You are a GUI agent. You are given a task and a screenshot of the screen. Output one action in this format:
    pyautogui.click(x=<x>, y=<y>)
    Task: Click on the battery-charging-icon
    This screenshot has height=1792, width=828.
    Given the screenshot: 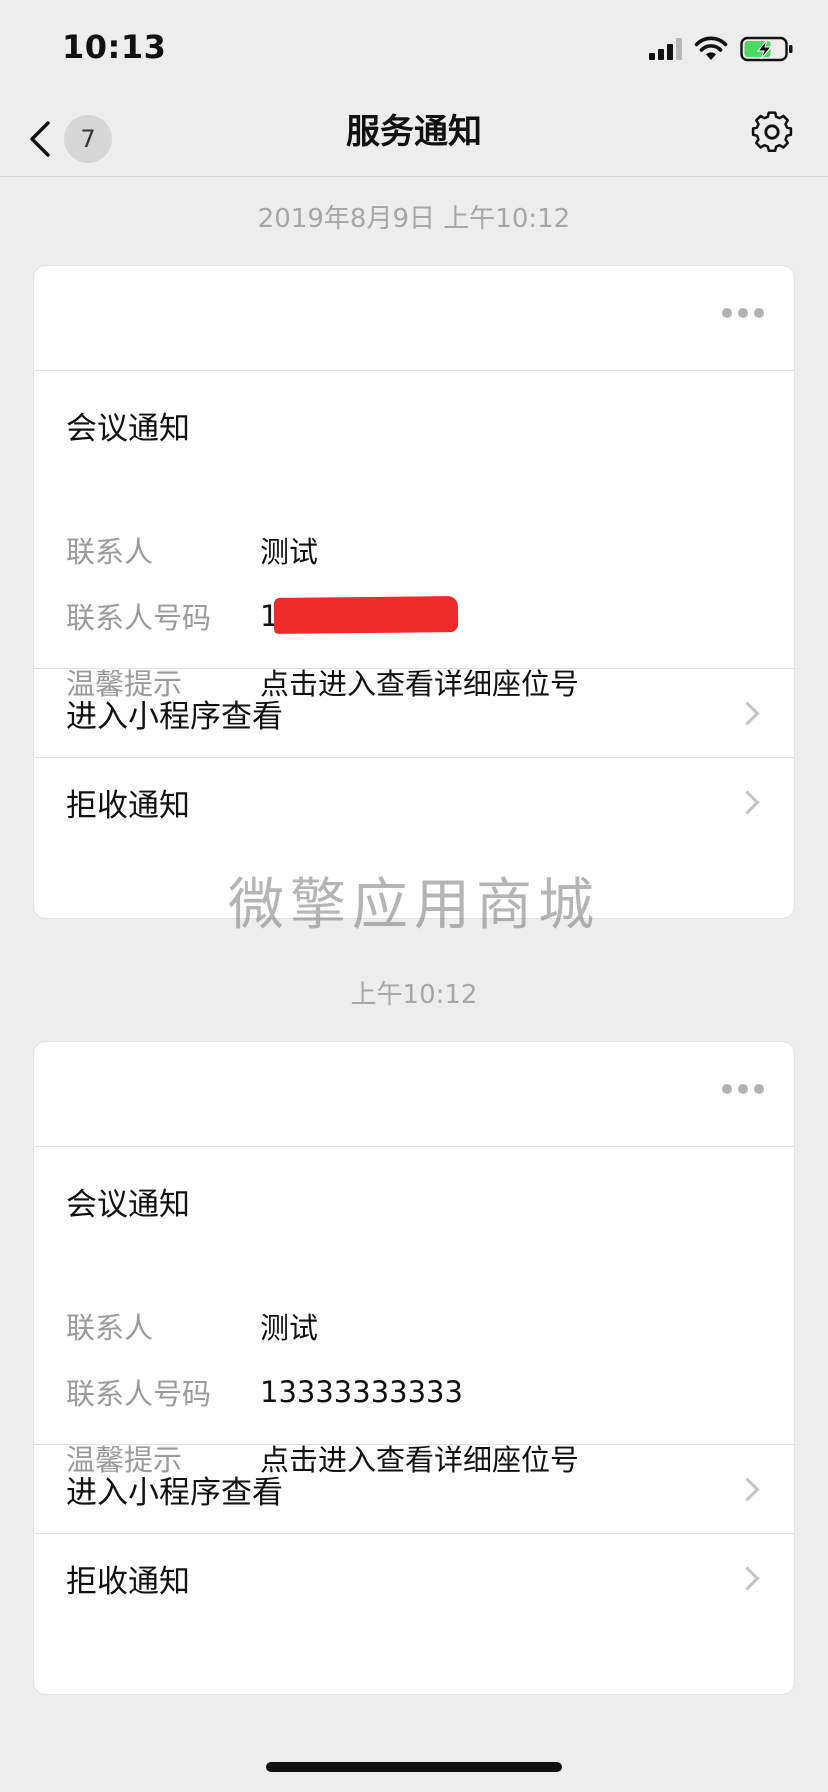 What is the action you would take?
    pyautogui.click(x=766, y=49)
    